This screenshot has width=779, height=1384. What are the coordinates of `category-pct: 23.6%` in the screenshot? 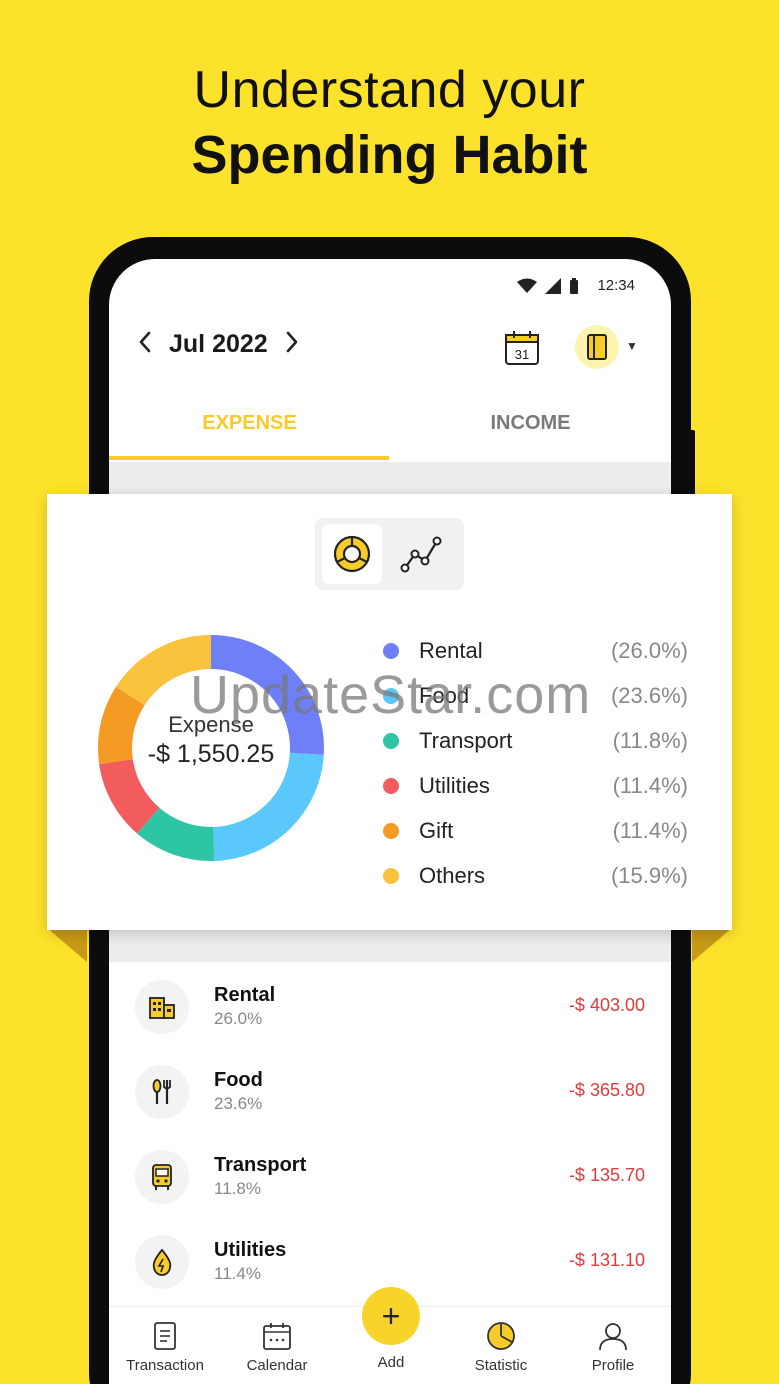 It's located at (238, 1103).